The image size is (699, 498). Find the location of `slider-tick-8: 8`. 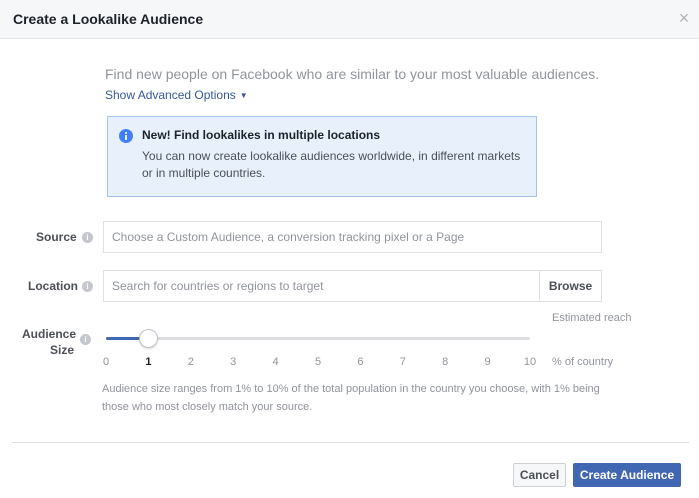

slider-tick-8: 8 is located at coordinates (445, 362).